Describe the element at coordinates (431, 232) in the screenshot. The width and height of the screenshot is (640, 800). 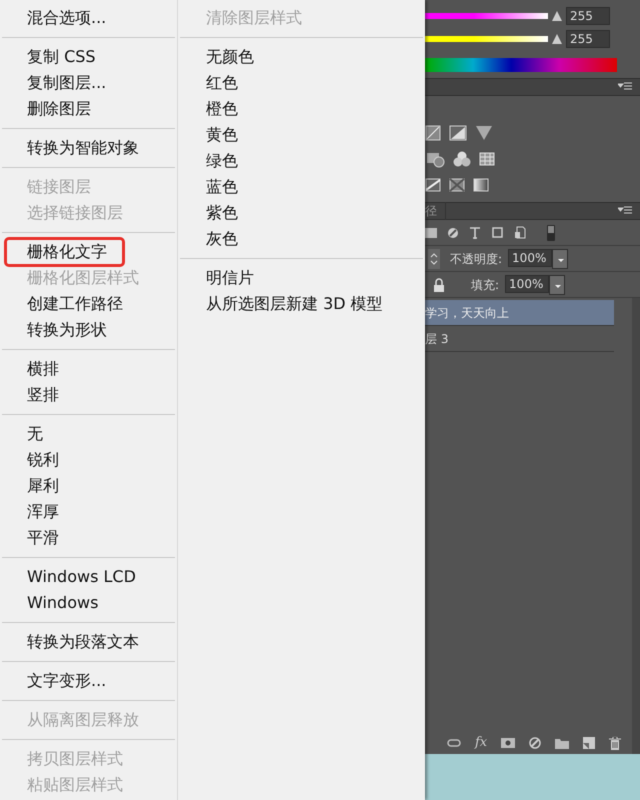
I see `image-filter-icon` at that location.